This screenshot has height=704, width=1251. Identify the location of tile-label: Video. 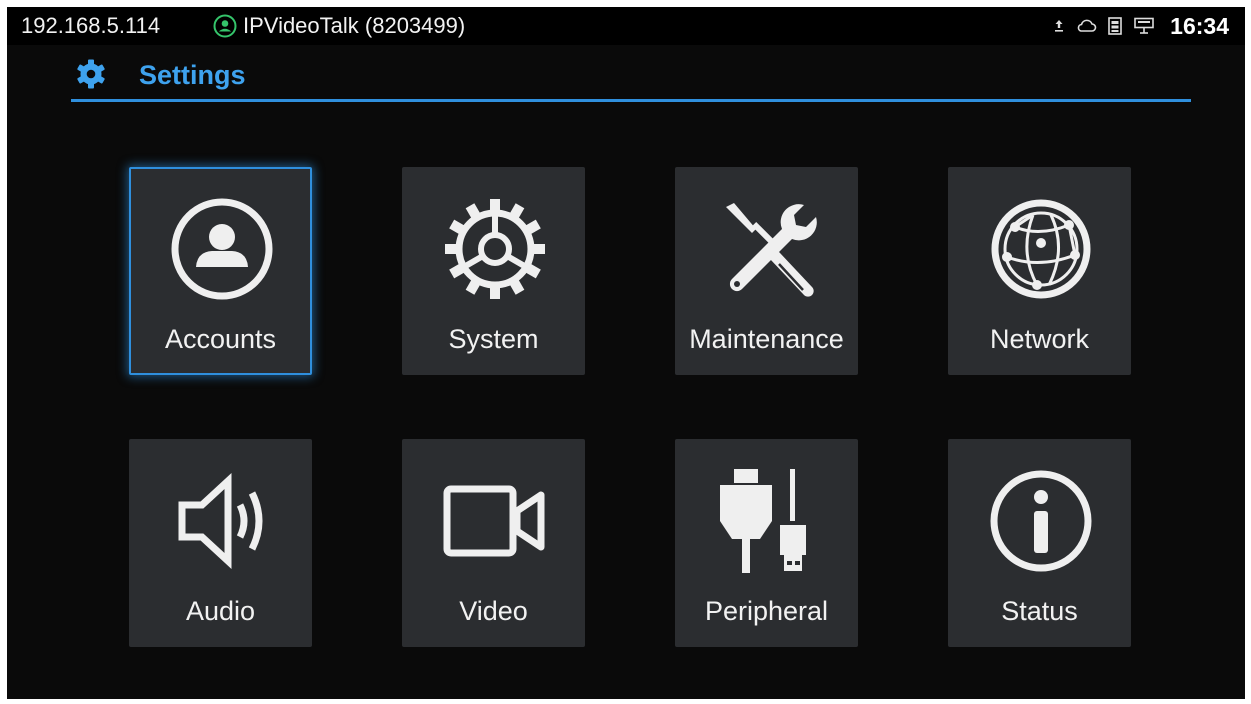
(493, 611).